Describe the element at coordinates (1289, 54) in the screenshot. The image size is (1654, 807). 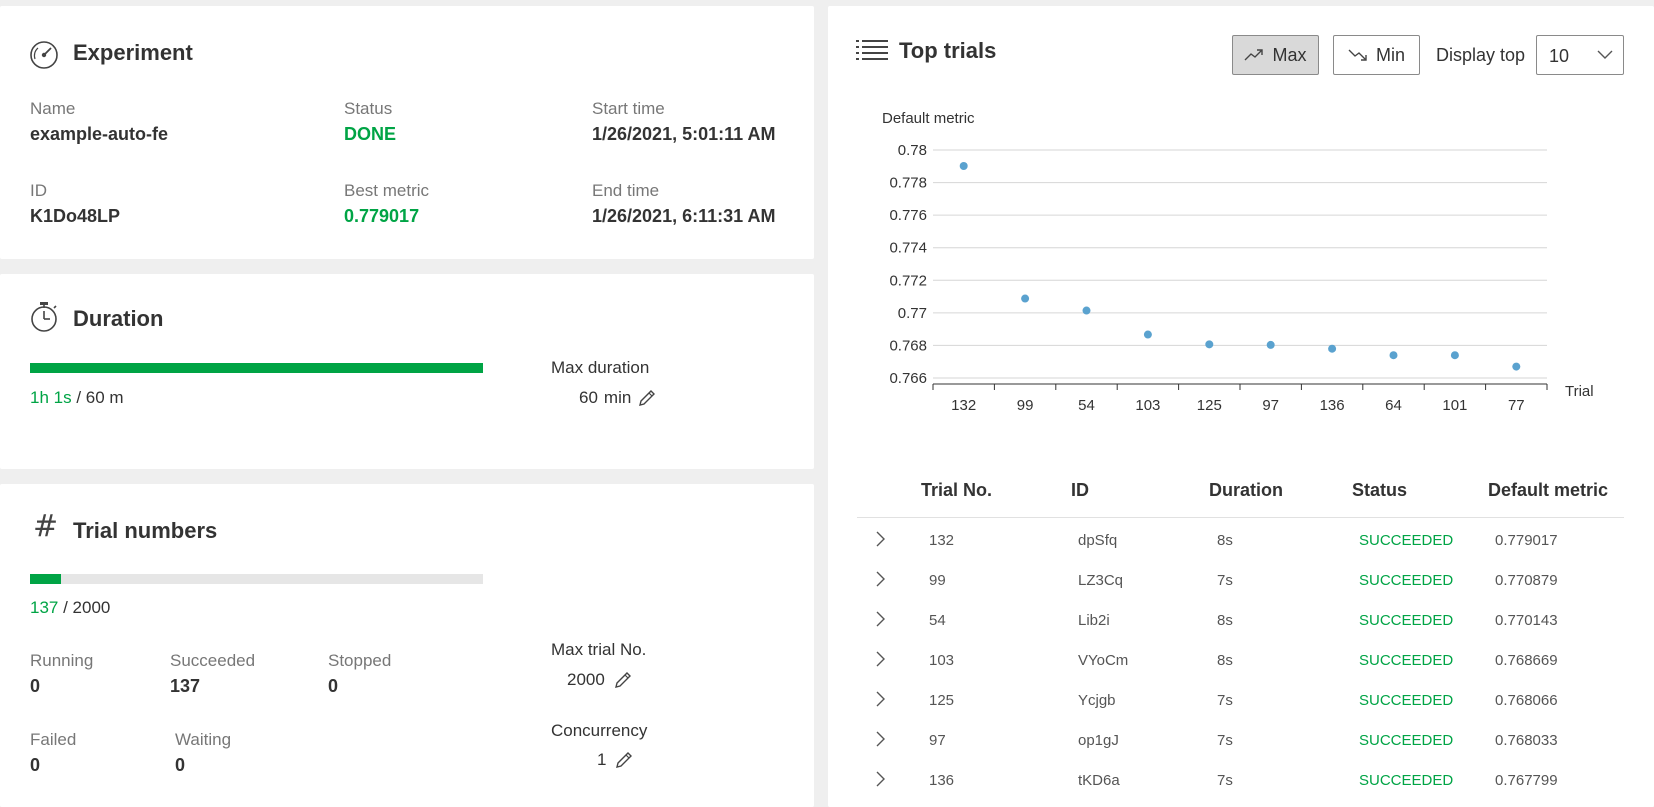
I see `max-button-label: Max` at that location.